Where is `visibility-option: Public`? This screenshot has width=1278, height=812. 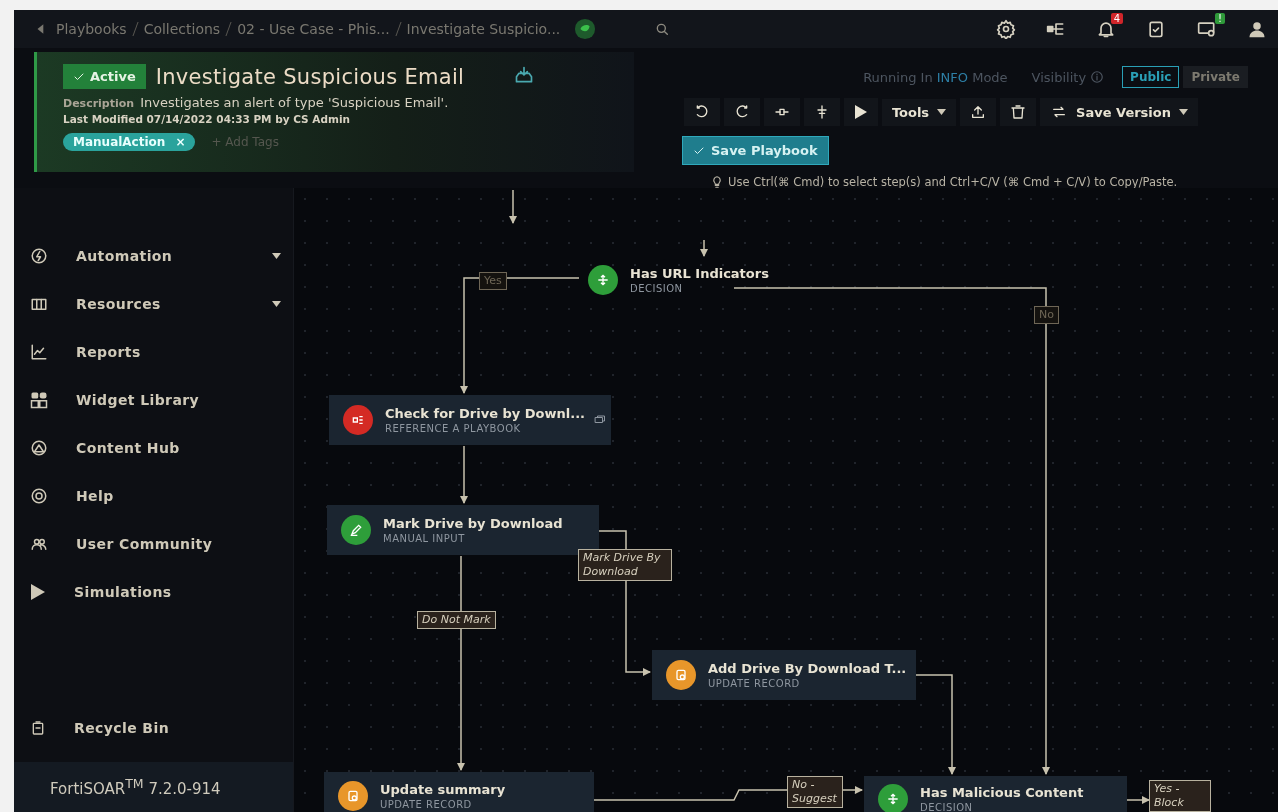 visibility-option: Public is located at coordinates (1151, 77).